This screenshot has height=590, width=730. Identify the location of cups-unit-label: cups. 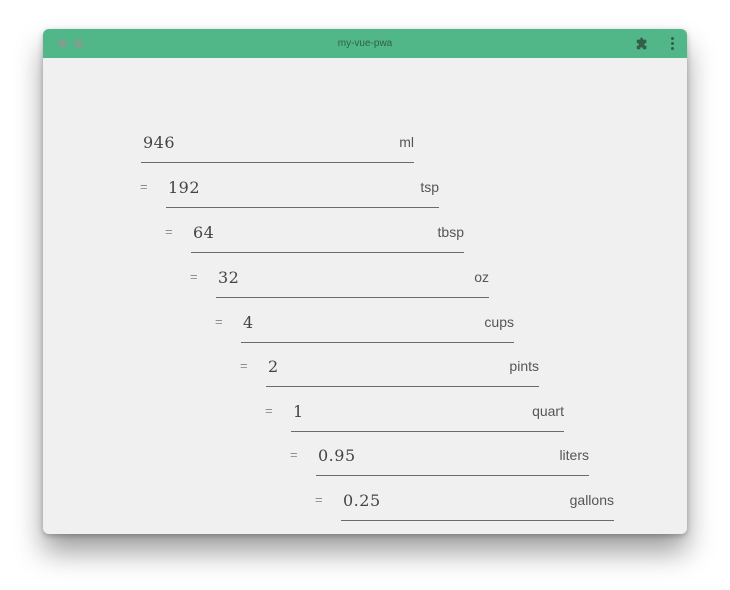
(499, 322).